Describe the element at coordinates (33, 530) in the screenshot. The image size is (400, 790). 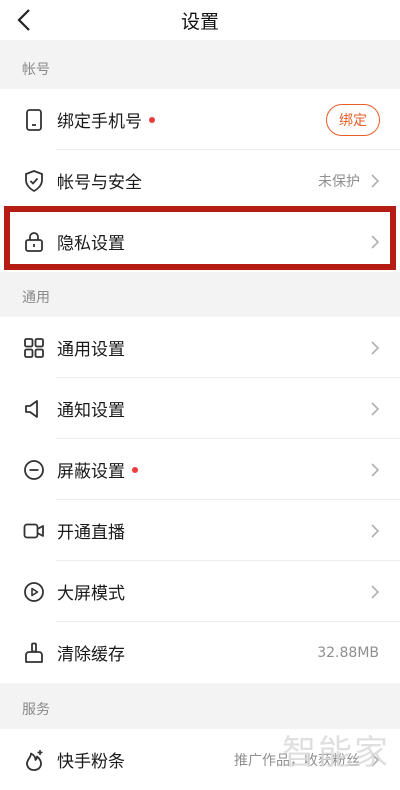
I see `video-camera-icon` at that location.